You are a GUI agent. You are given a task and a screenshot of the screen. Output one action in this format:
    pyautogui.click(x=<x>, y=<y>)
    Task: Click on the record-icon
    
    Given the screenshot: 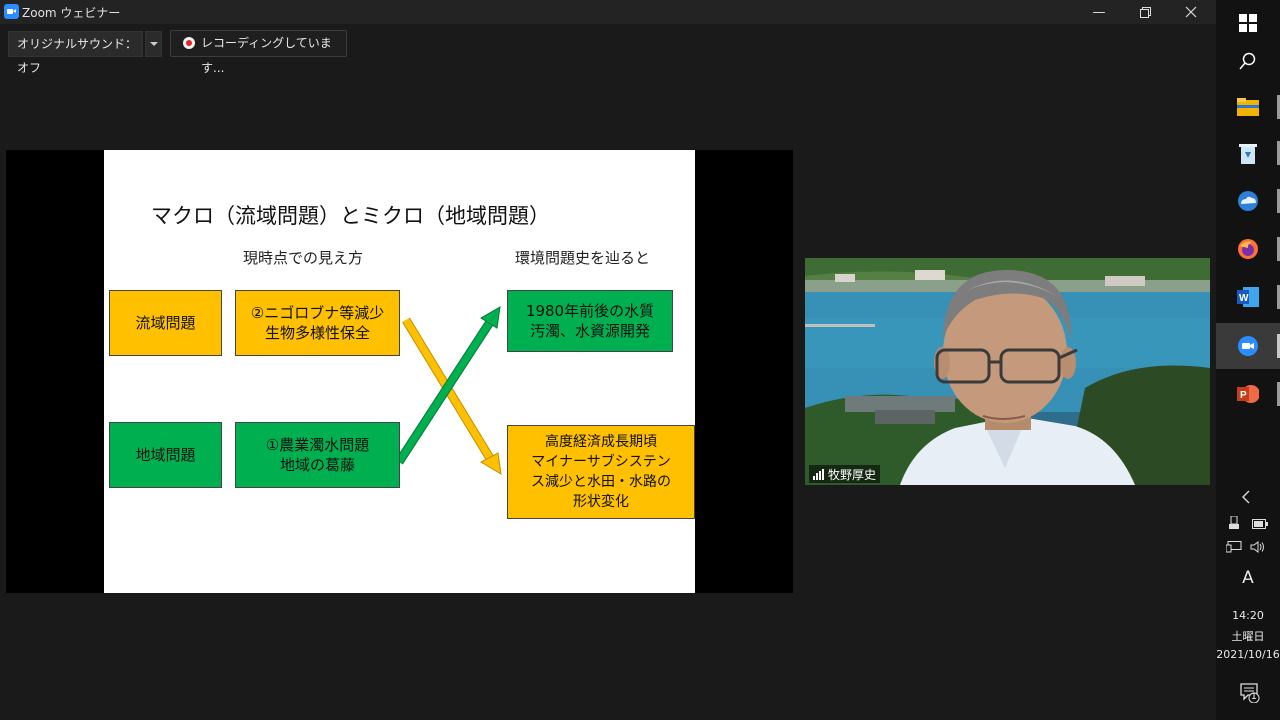 What is the action you would take?
    pyautogui.click(x=189, y=43)
    